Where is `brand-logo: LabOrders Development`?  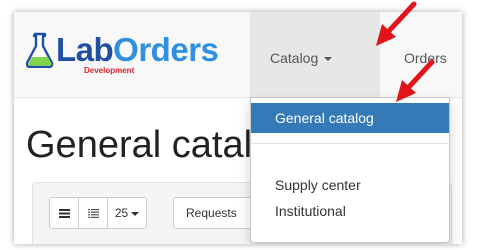
brand-logo: LabOrders Development is located at coordinates (141, 55).